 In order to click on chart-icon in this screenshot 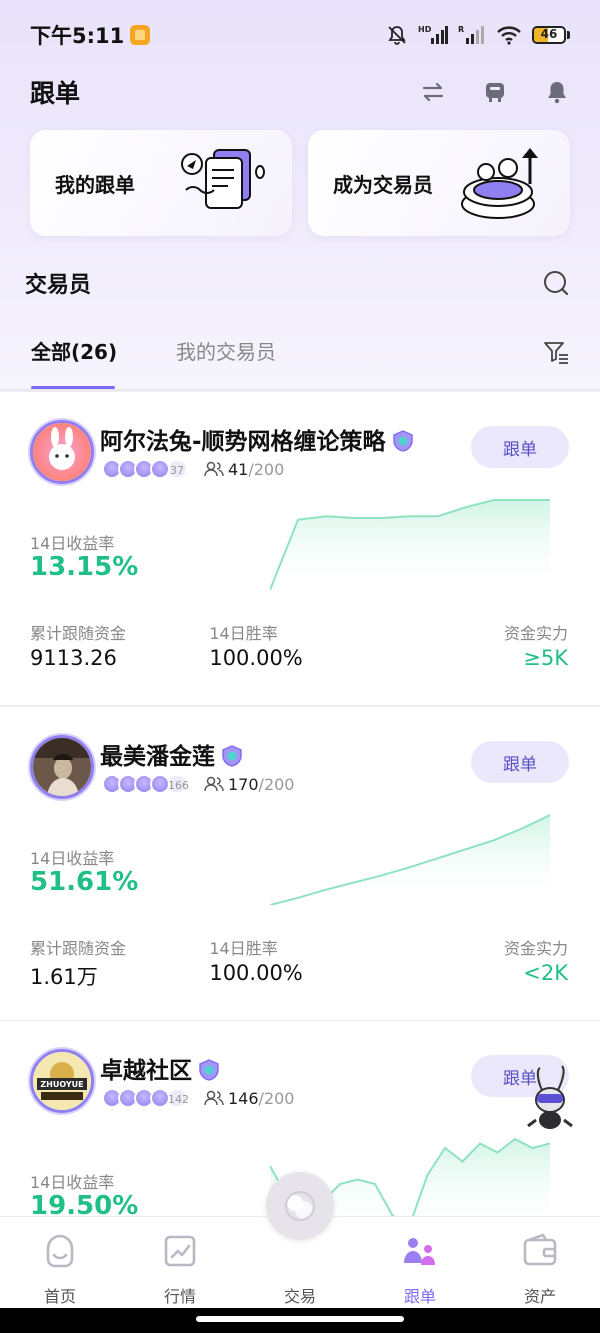, I will do `click(180, 1251)`.